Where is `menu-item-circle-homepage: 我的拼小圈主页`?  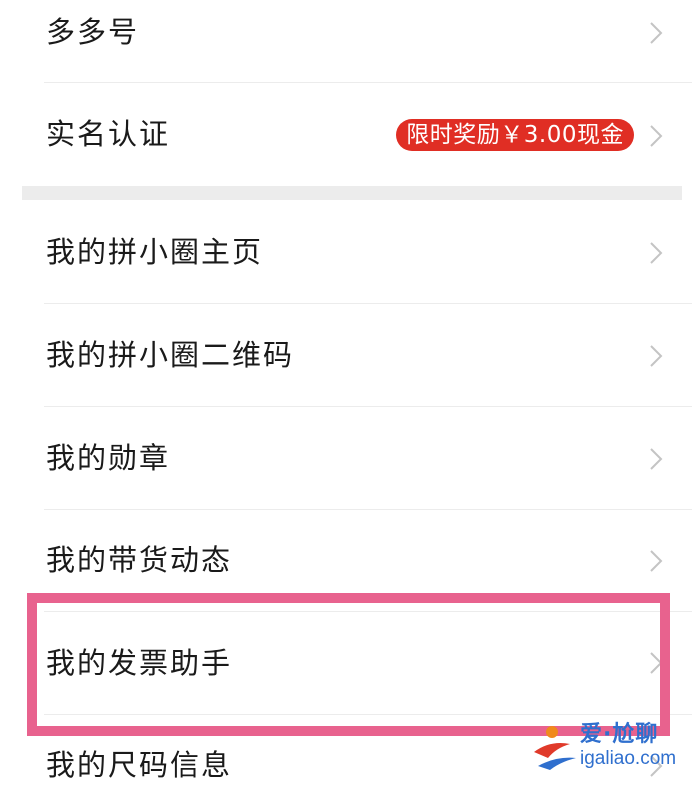
menu-item-circle-homepage: 我的拼小圈主页 is located at coordinates (346, 252).